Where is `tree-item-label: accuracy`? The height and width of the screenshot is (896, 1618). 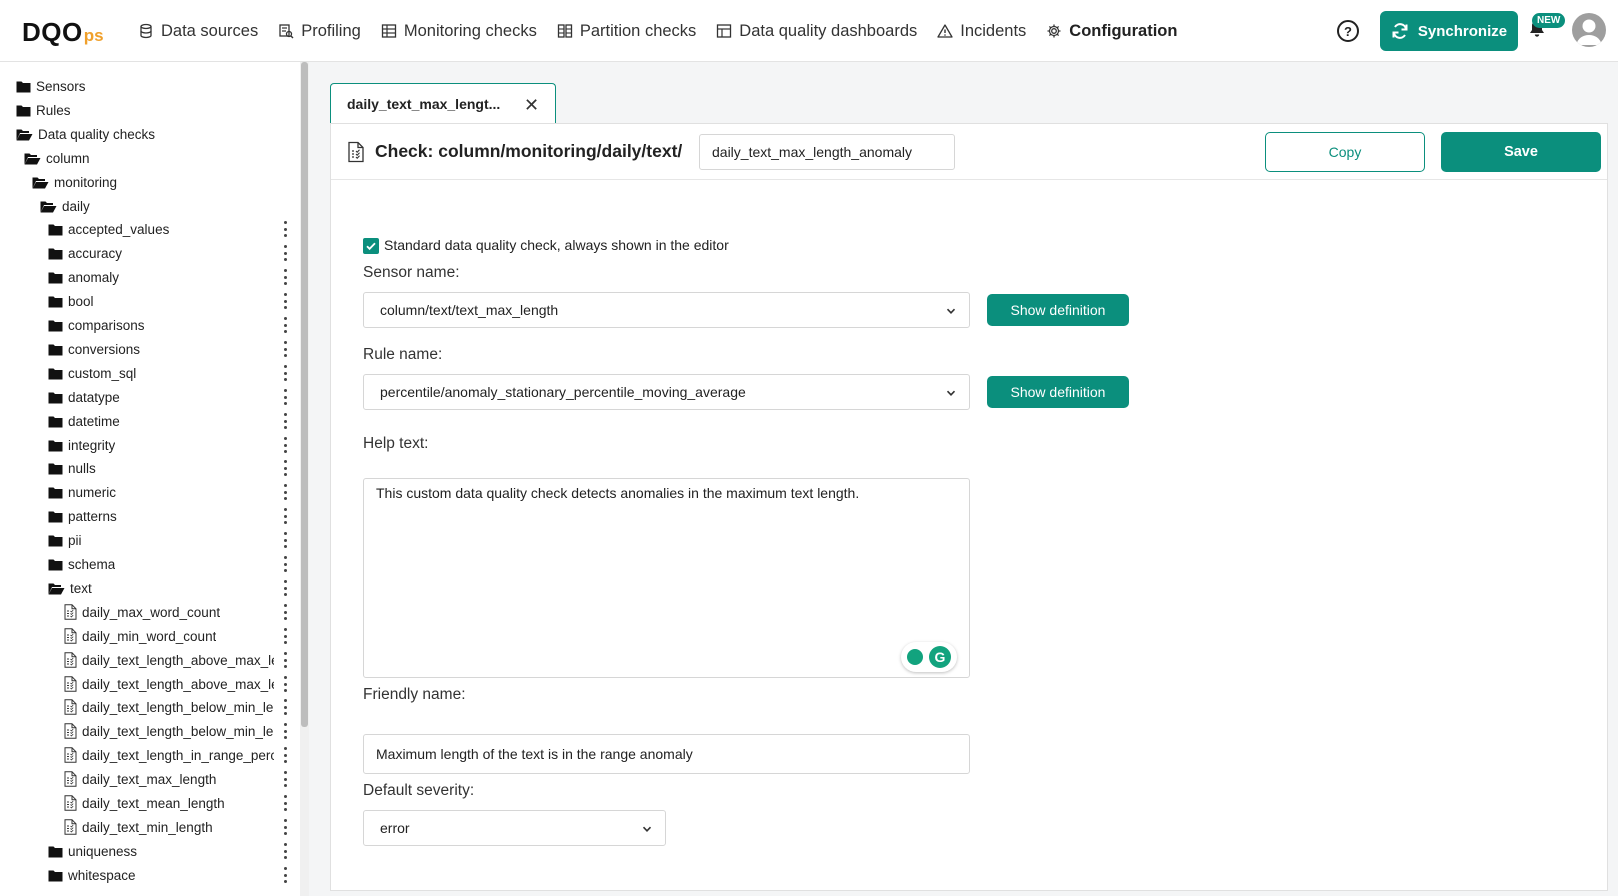 tree-item-label: accuracy is located at coordinates (95, 253).